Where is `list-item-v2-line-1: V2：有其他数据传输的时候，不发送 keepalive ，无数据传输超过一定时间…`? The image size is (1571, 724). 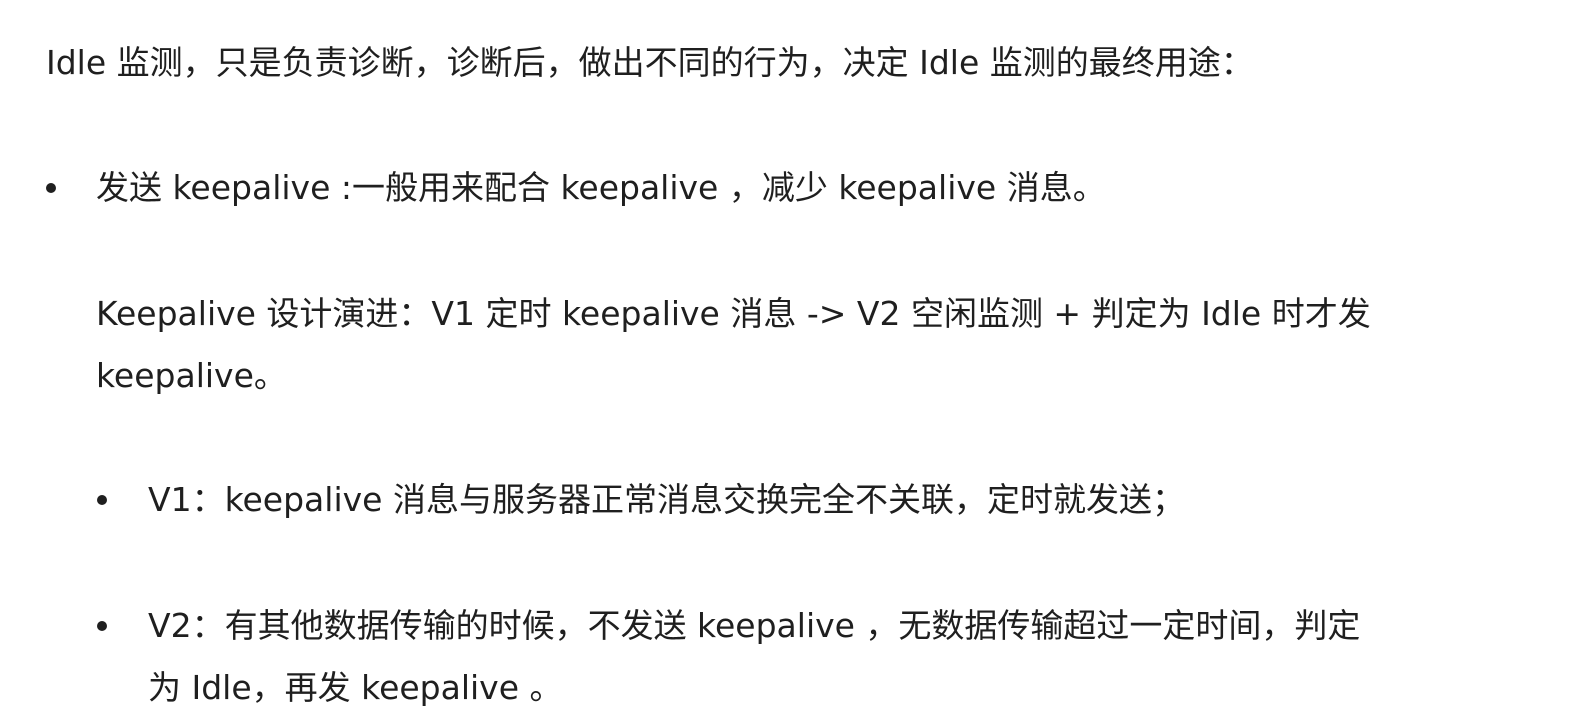
list-item-v2-line-1: V2：有其他数据传输的时候，不发送 keepalive ，无数据传输超过一定时间… is located at coordinates (754, 625).